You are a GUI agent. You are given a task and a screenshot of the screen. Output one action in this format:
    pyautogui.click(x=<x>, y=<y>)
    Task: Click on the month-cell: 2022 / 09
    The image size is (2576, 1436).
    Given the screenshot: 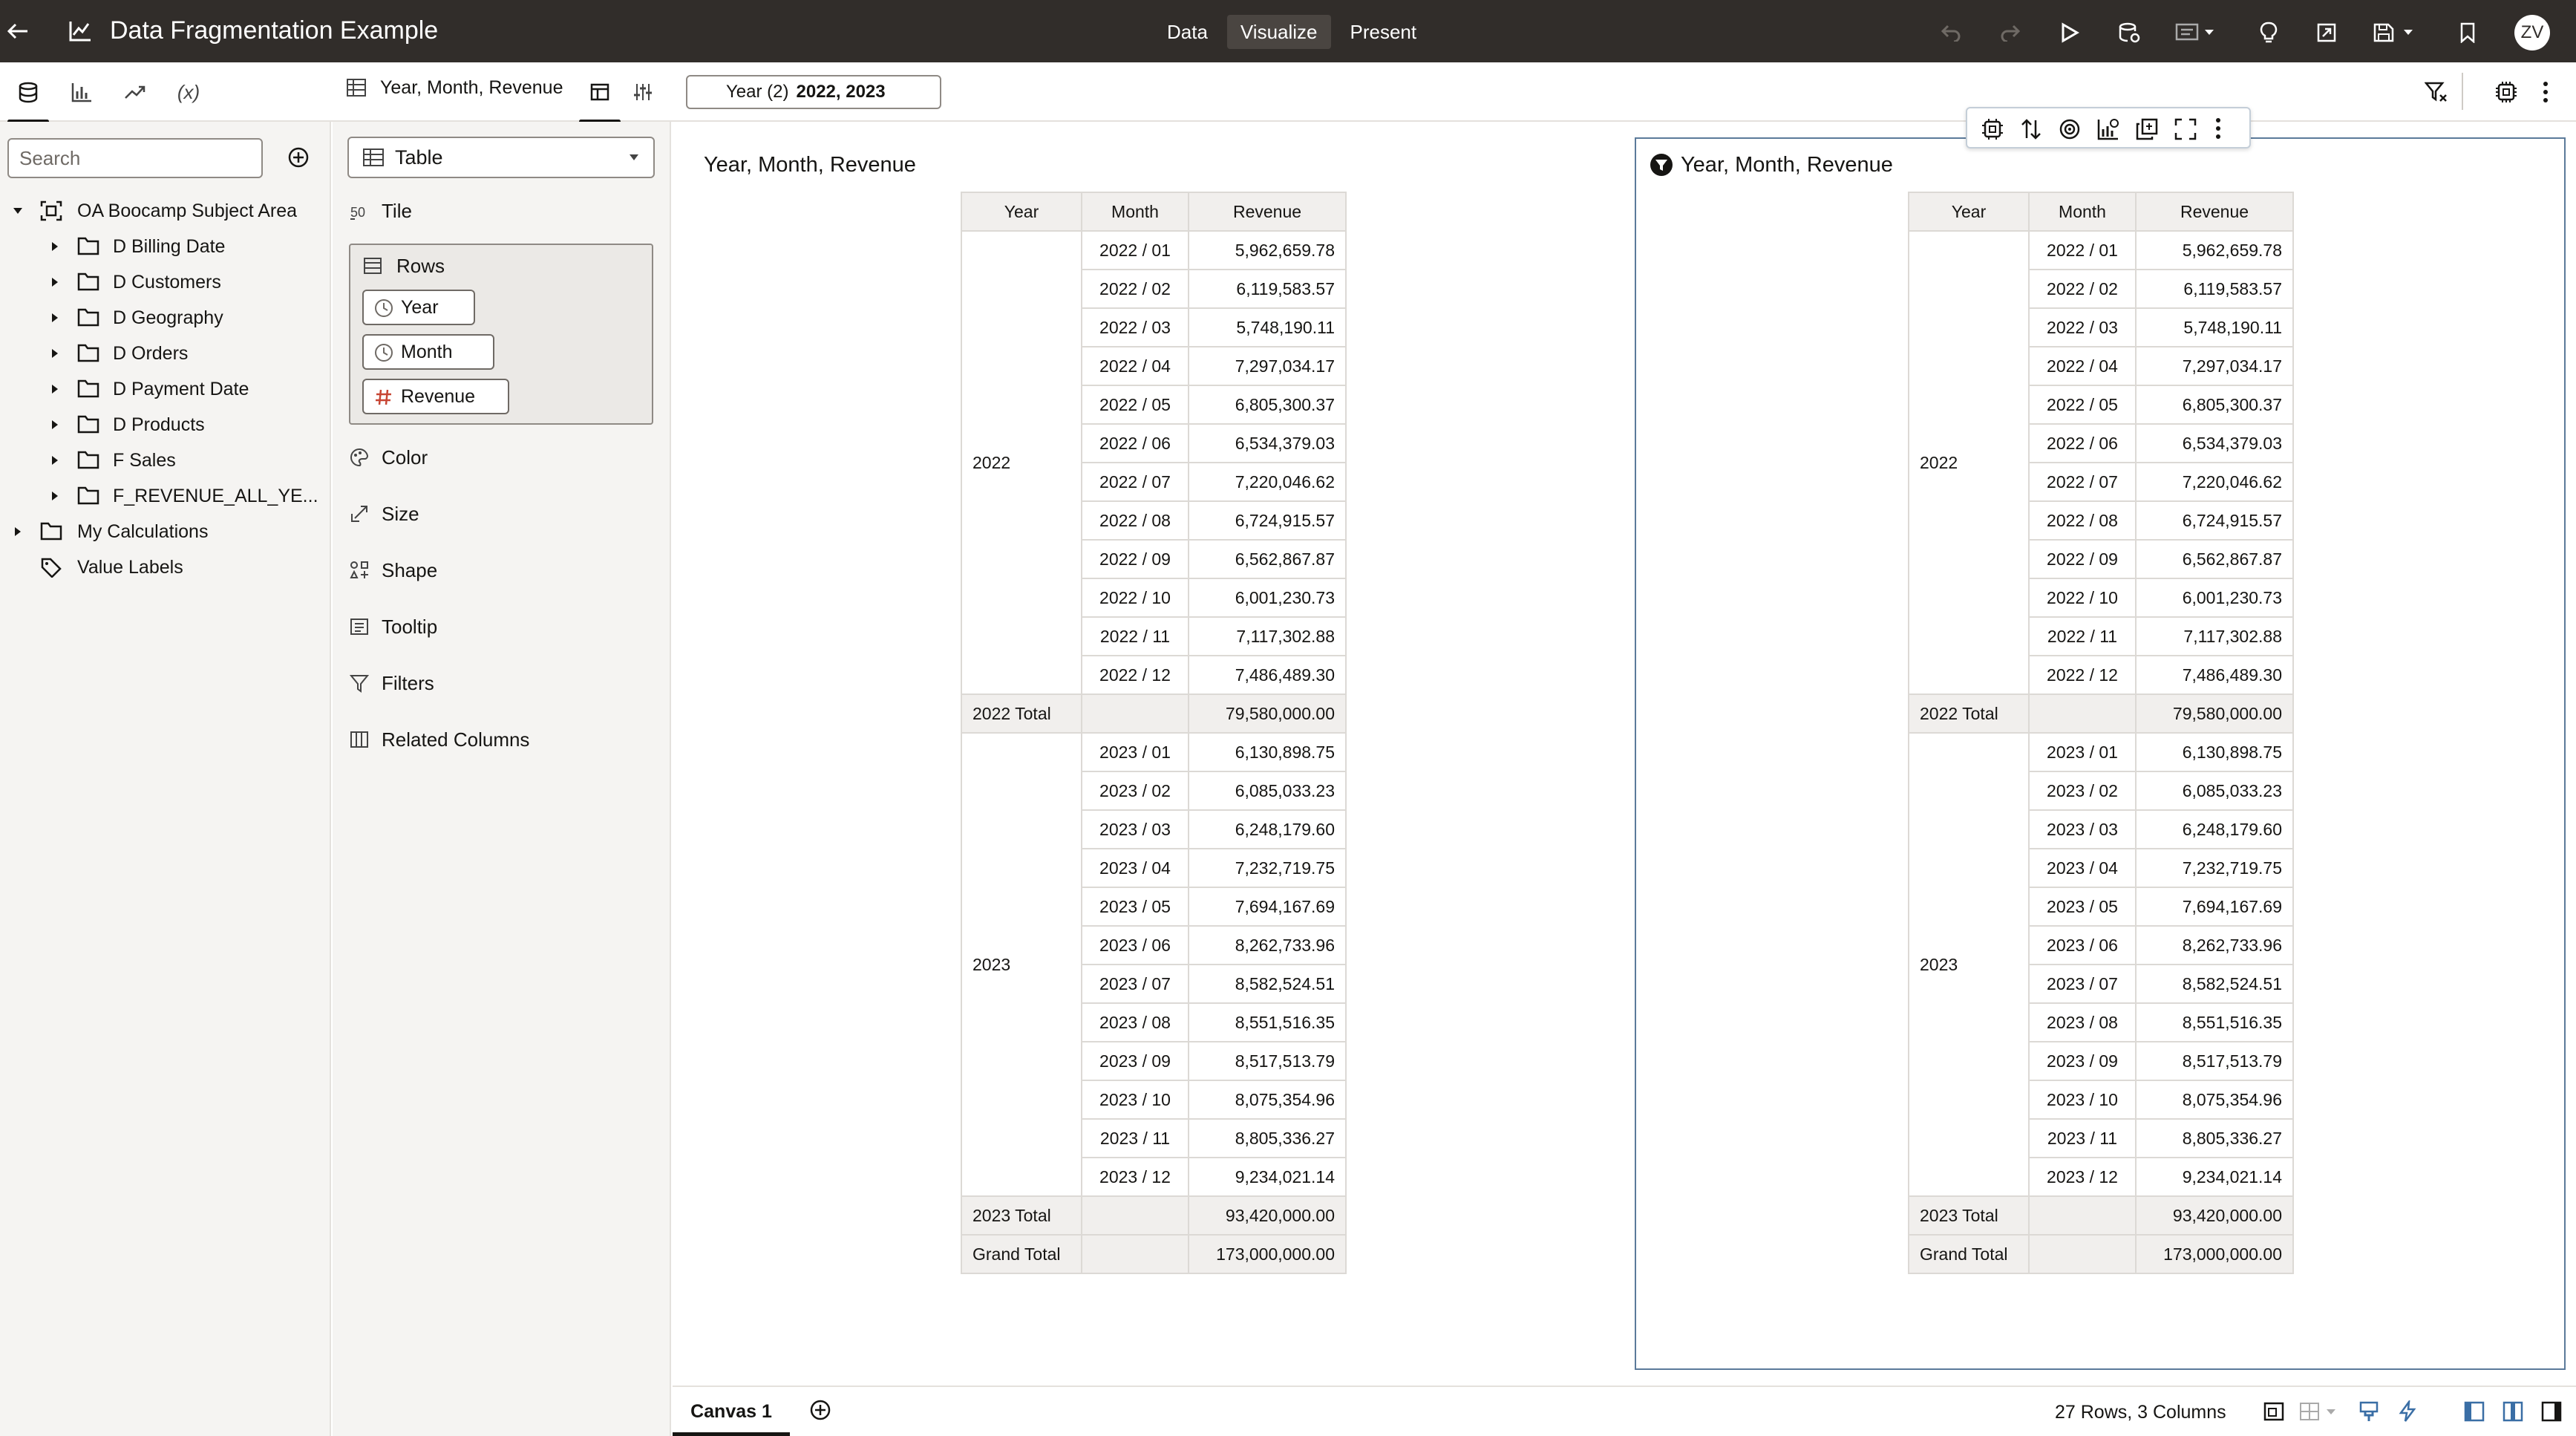 What is the action you would take?
    pyautogui.click(x=2082, y=559)
    